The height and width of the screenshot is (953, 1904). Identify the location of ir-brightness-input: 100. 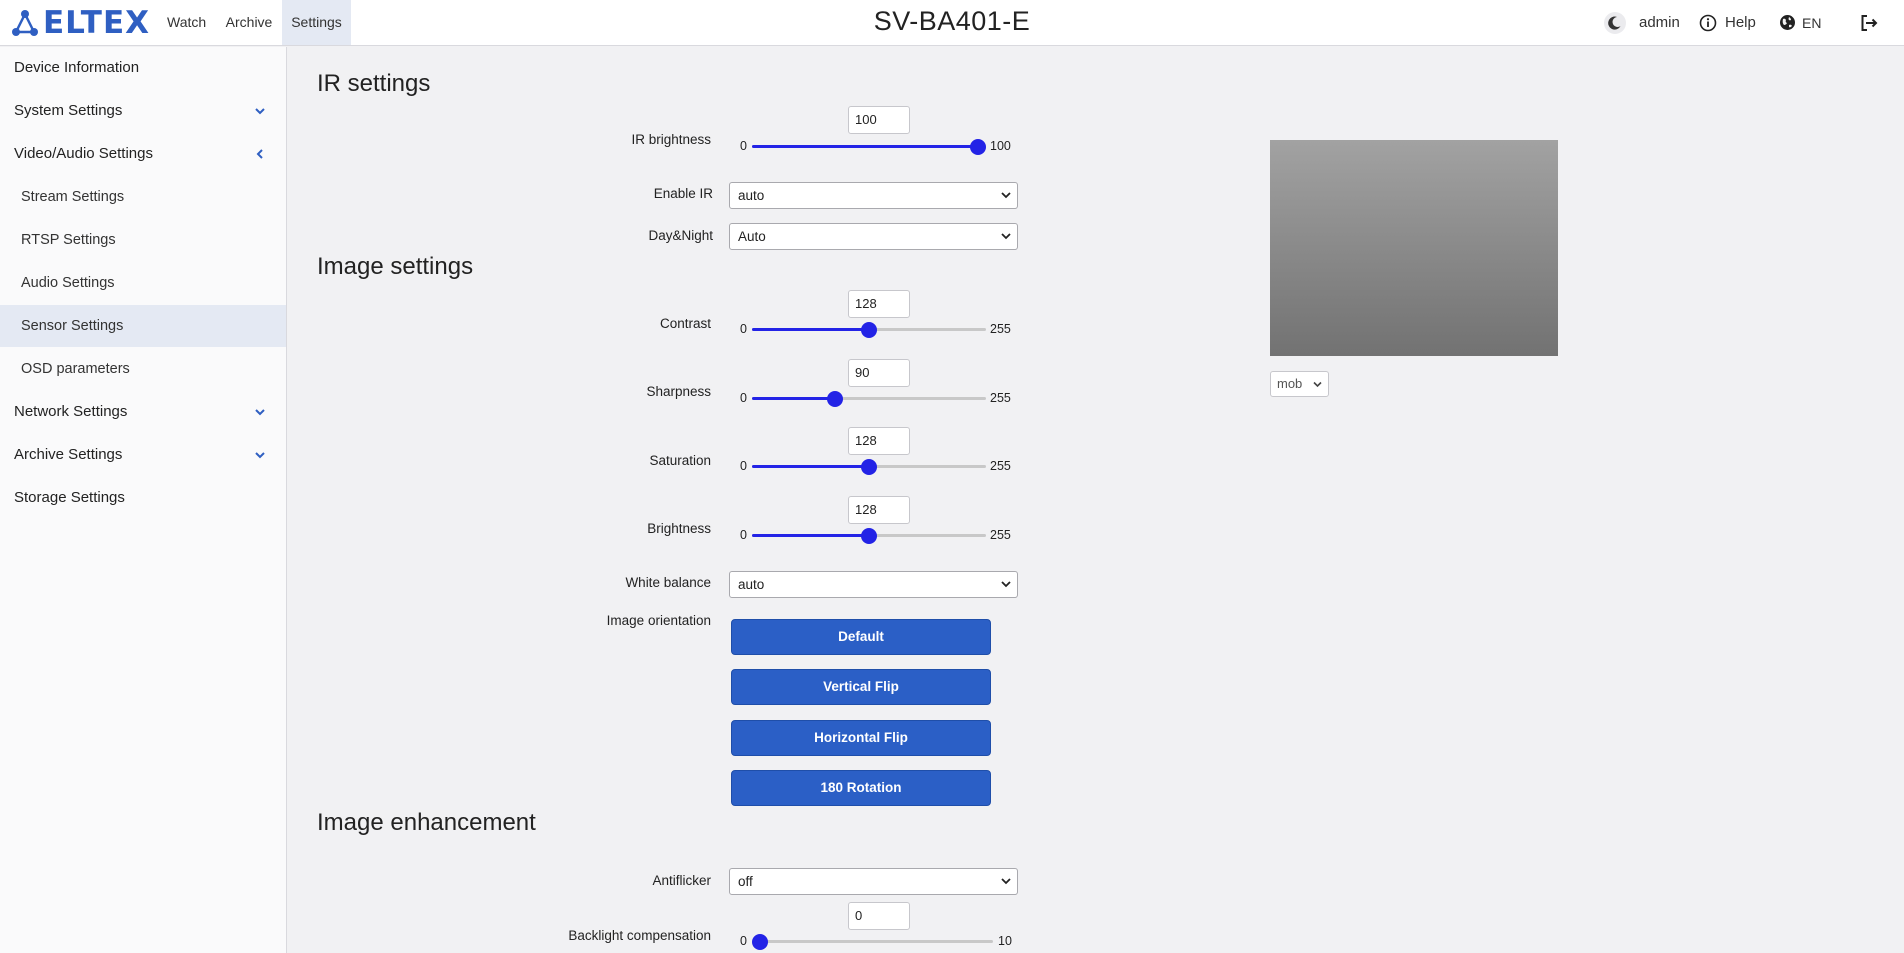
(879, 120).